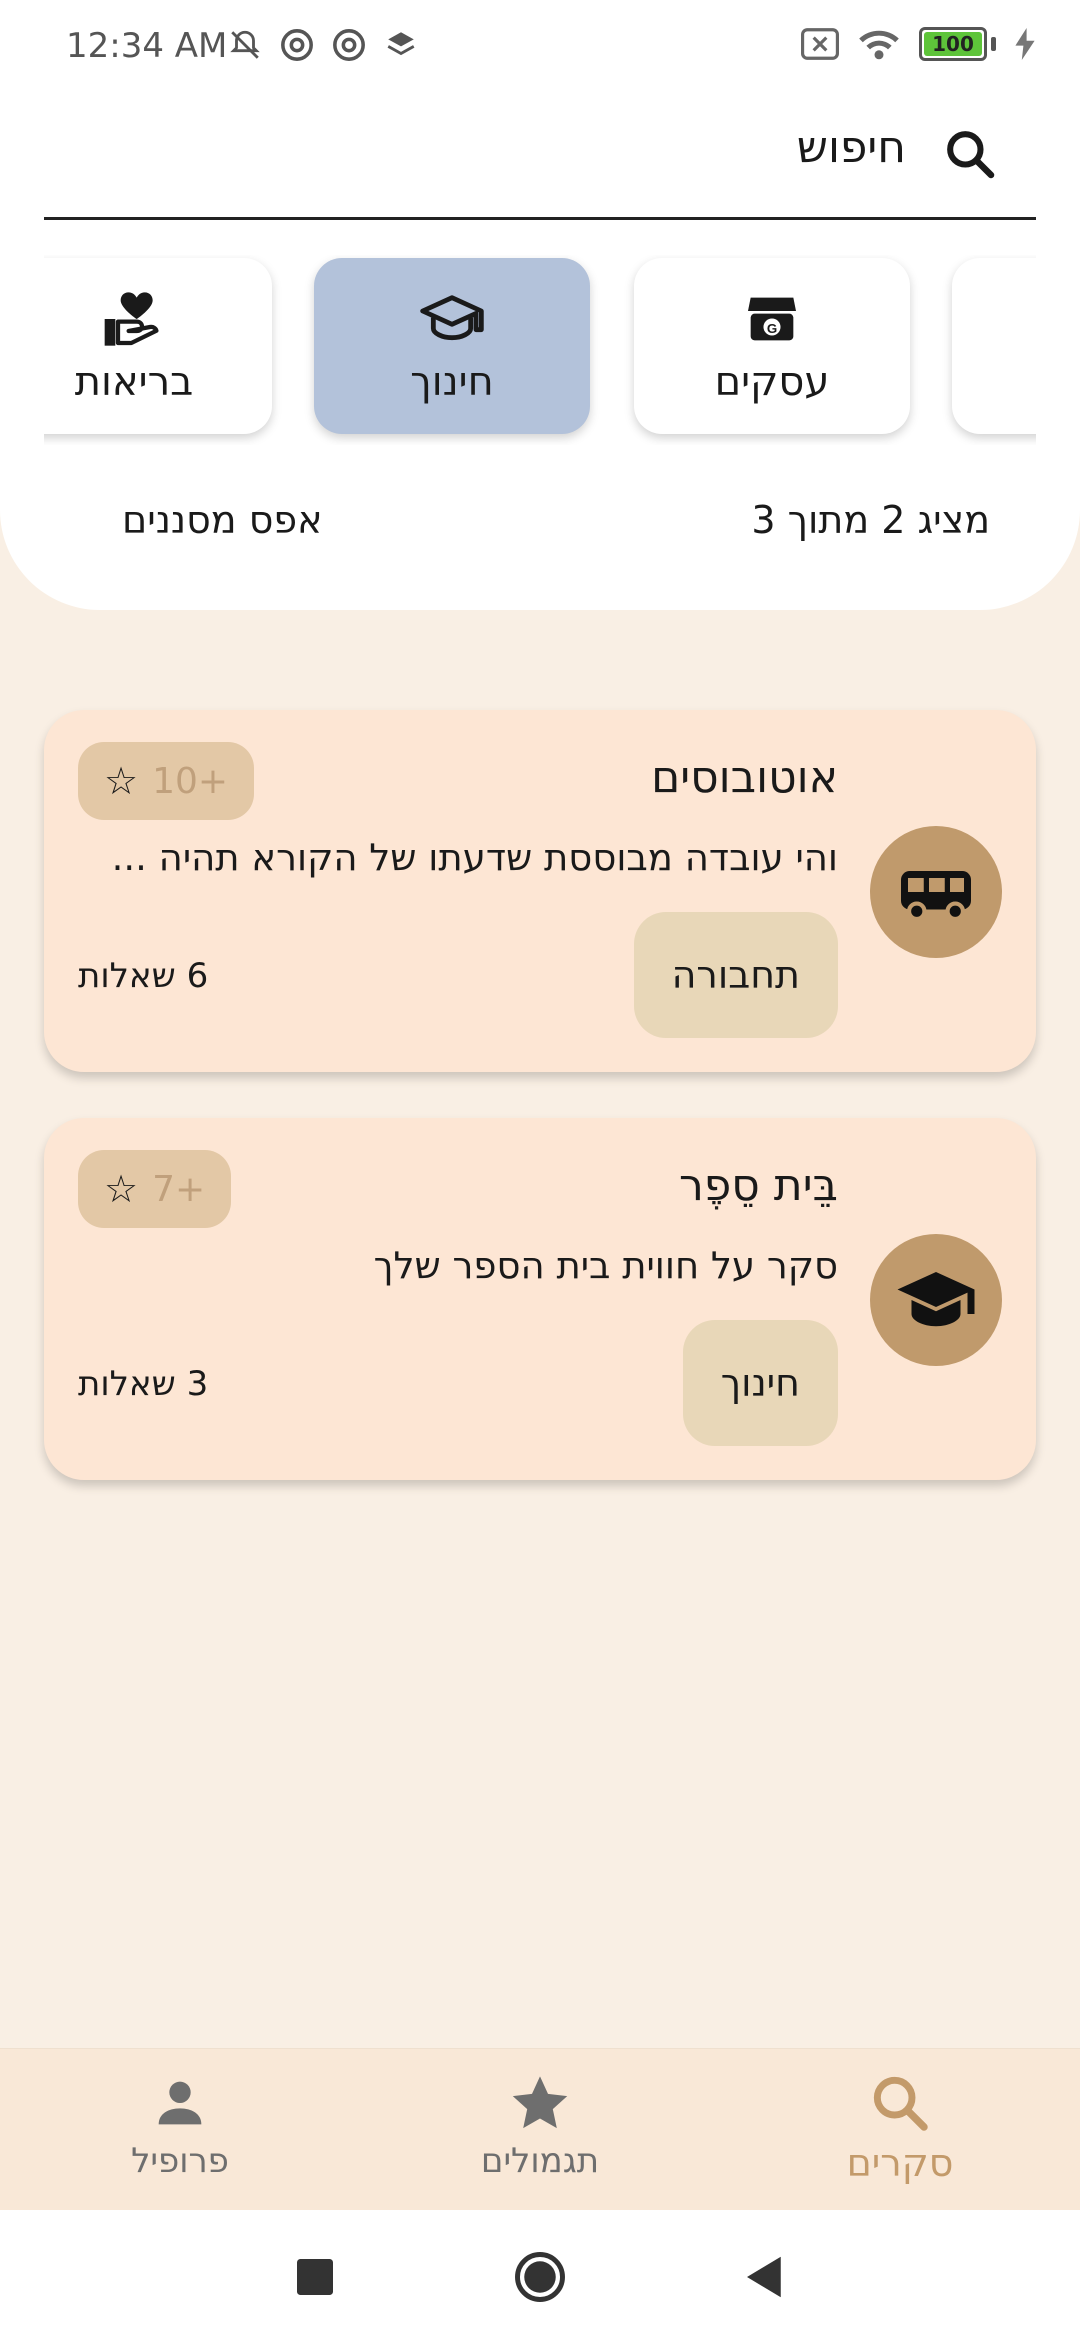 The image size is (1080, 2340). Describe the element at coordinates (772, 328) in the screenshot. I see `svg-text: G` at that location.